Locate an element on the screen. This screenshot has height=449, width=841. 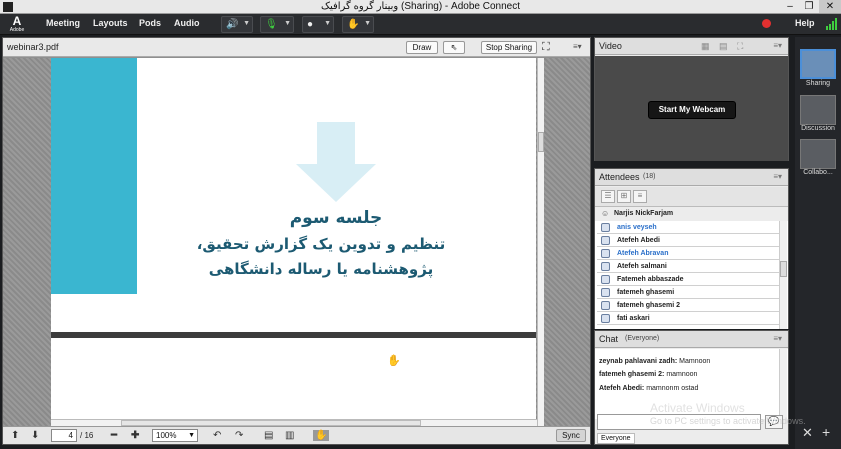
chat-pod-header: Chat (Everyone) ≡▾ is located at coordinates (691, 339).